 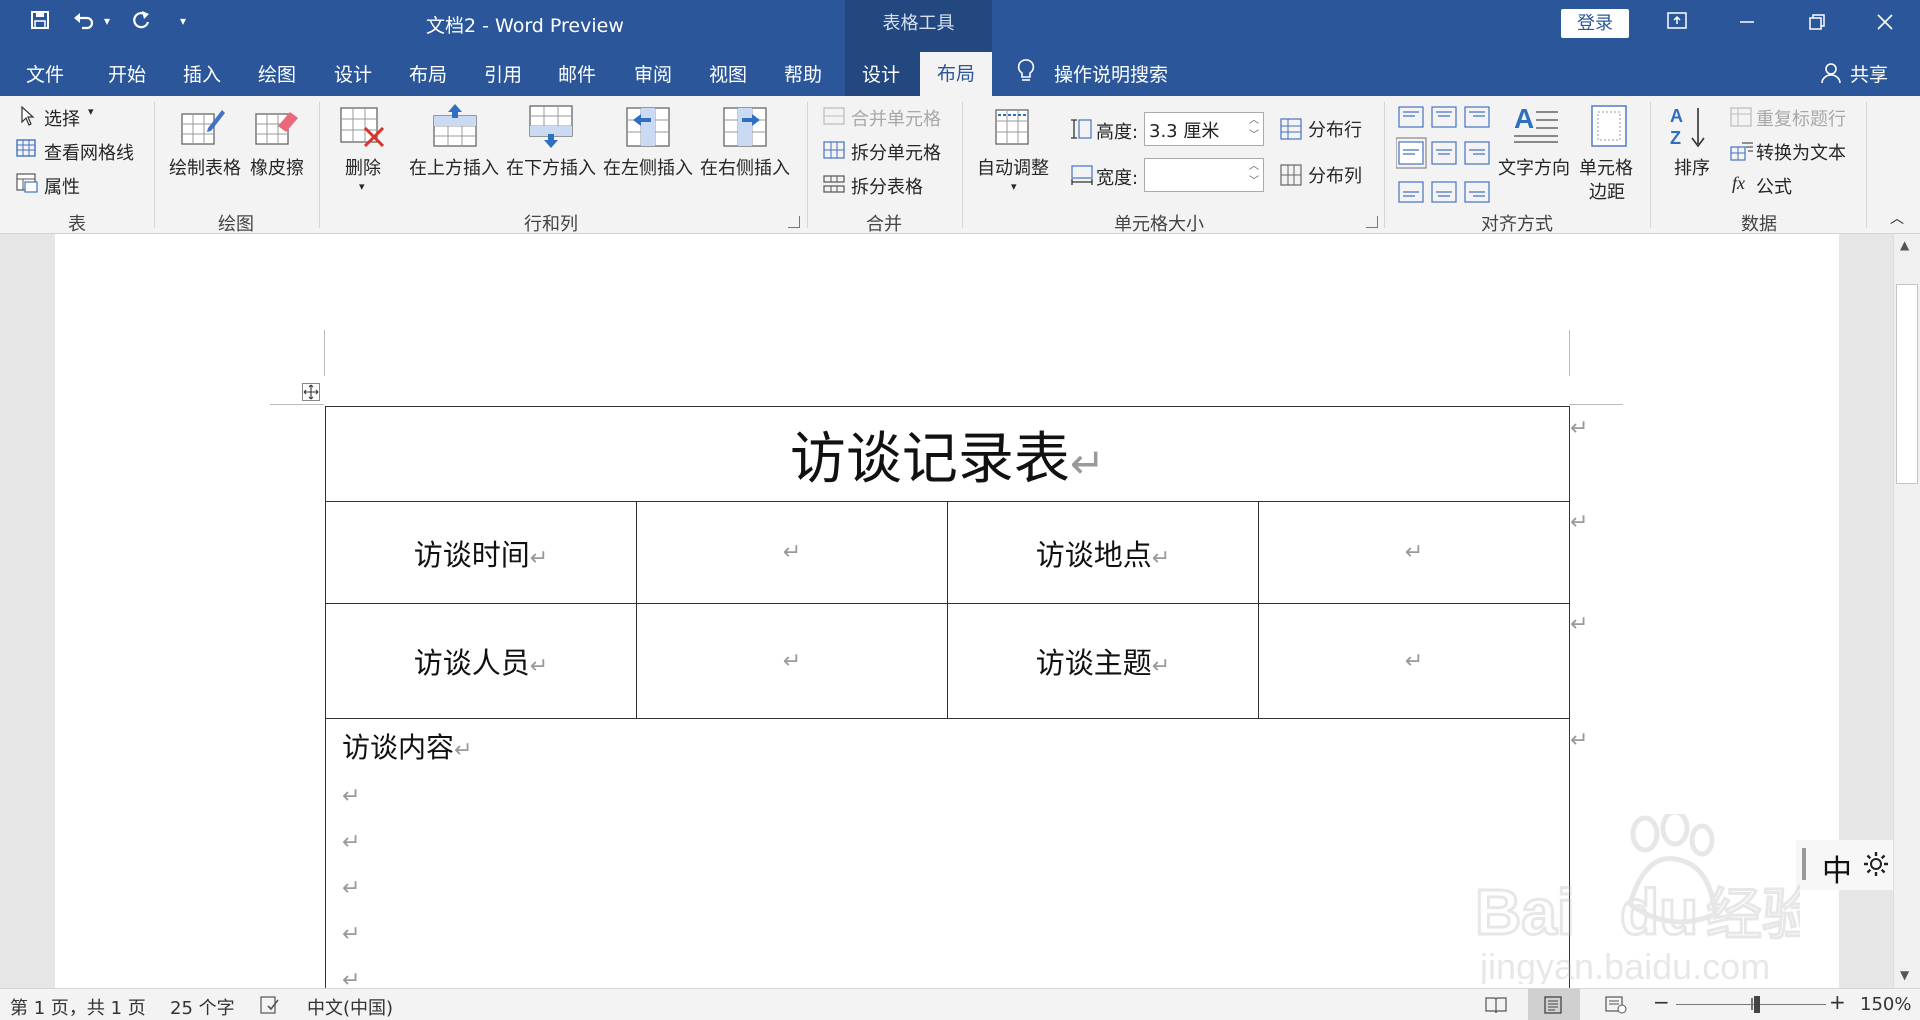 What do you see at coordinates (1661, 1002) in the screenshot?
I see `zoom-out-icon: −` at bounding box center [1661, 1002].